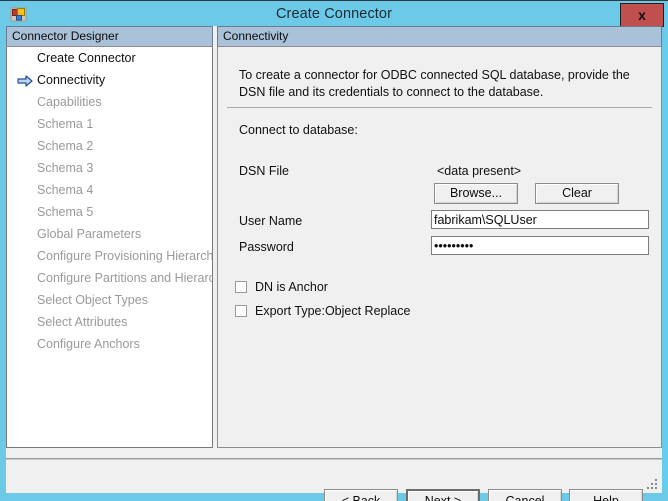  What do you see at coordinates (577, 193) in the screenshot?
I see `clear-button: Clear` at bounding box center [577, 193].